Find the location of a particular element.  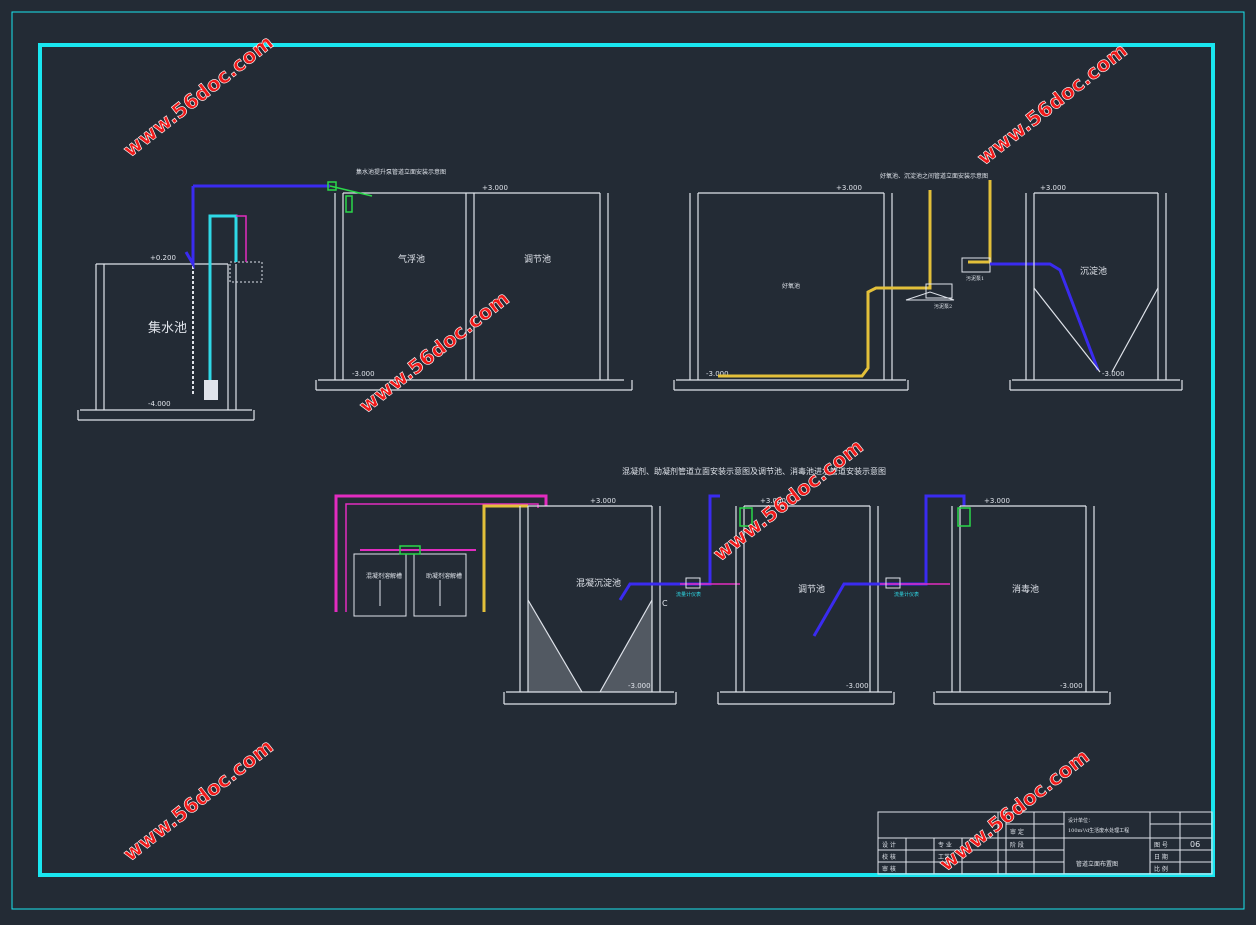

tb-approve: 审 定 is located at coordinates (1017, 832).